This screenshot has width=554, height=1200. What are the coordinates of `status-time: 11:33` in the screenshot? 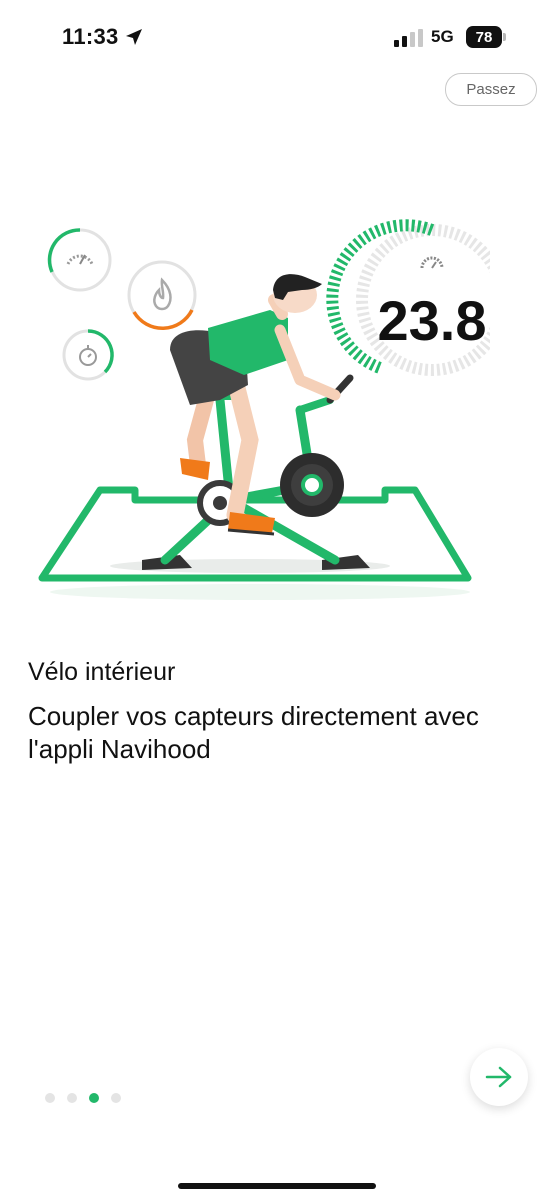 It's located at (90, 36).